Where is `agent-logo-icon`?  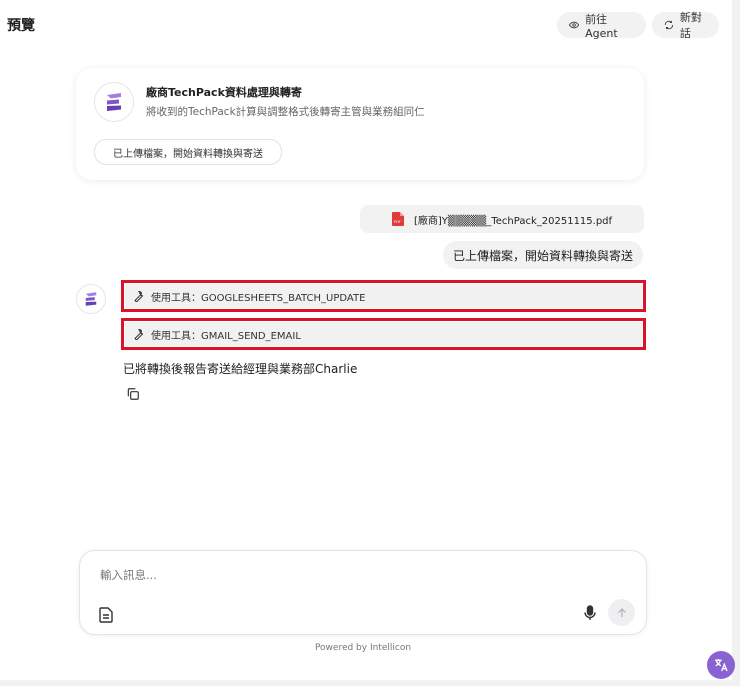 agent-logo-icon is located at coordinates (114, 102).